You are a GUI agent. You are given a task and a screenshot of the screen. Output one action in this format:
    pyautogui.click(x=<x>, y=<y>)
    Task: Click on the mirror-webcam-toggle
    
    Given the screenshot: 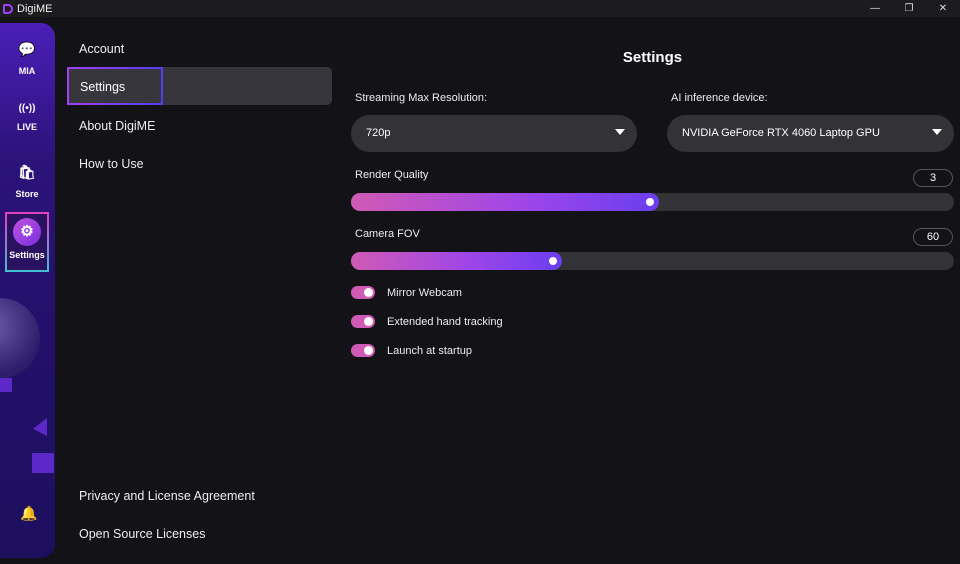 What is the action you would take?
    pyautogui.click(x=363, y=292)
    